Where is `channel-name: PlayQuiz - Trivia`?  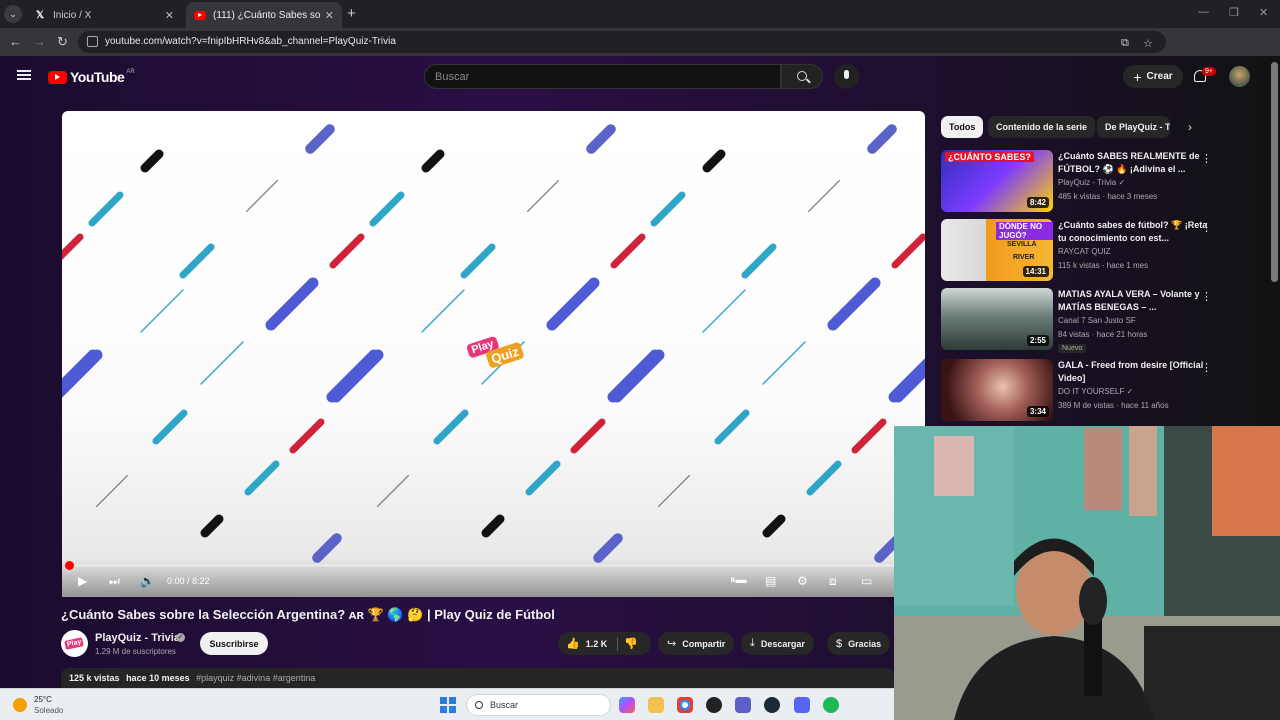
channel-name: PlayQuiz - Trivia is located at coordinates (137, 638).